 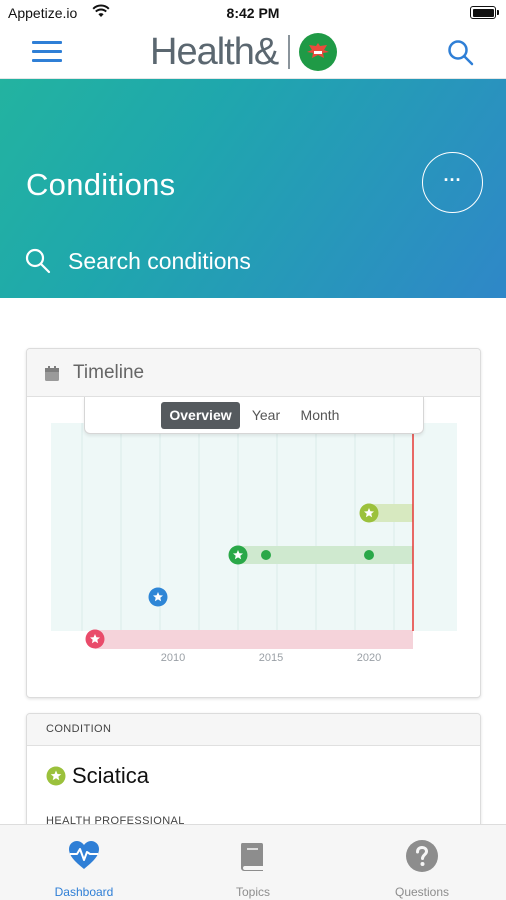 What do you see at coordinates (369, 658) in the screenshot?
I see `axis-tick-label: 2020` at bounding box center [369, 658].